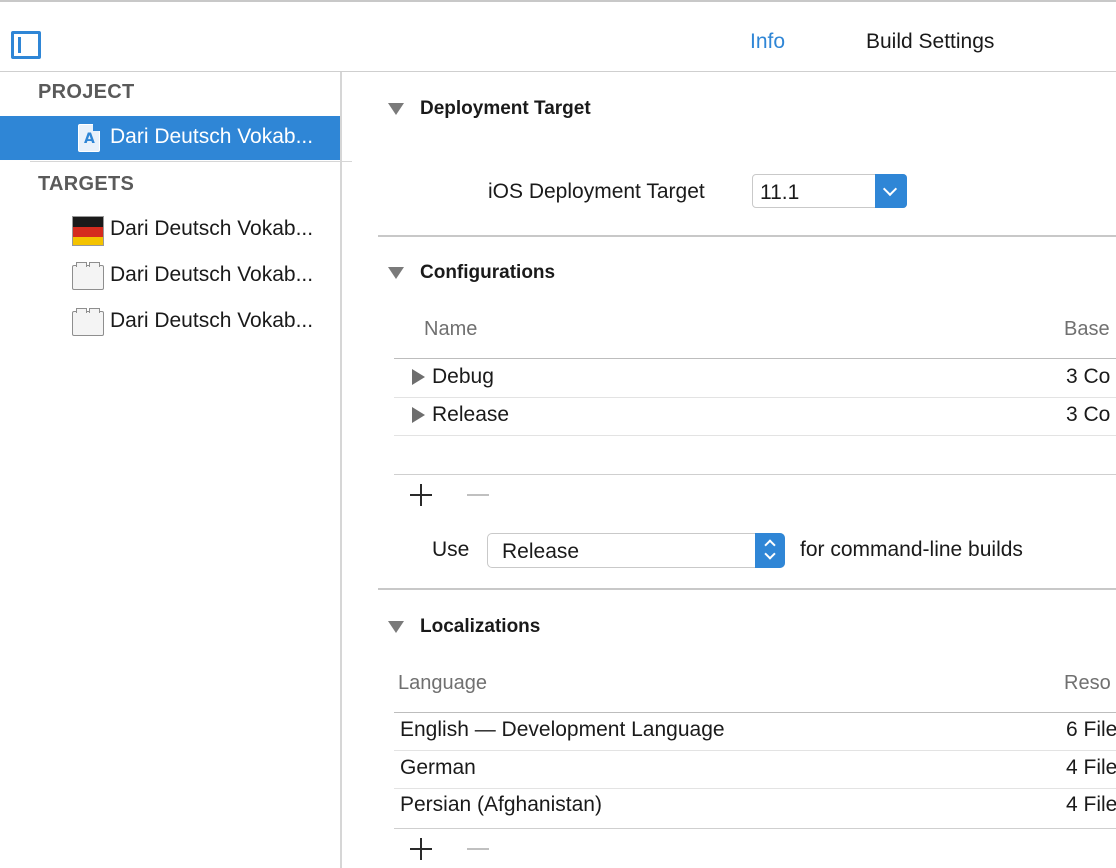  I want to click on remove-configuration-button, so click(478, 495).